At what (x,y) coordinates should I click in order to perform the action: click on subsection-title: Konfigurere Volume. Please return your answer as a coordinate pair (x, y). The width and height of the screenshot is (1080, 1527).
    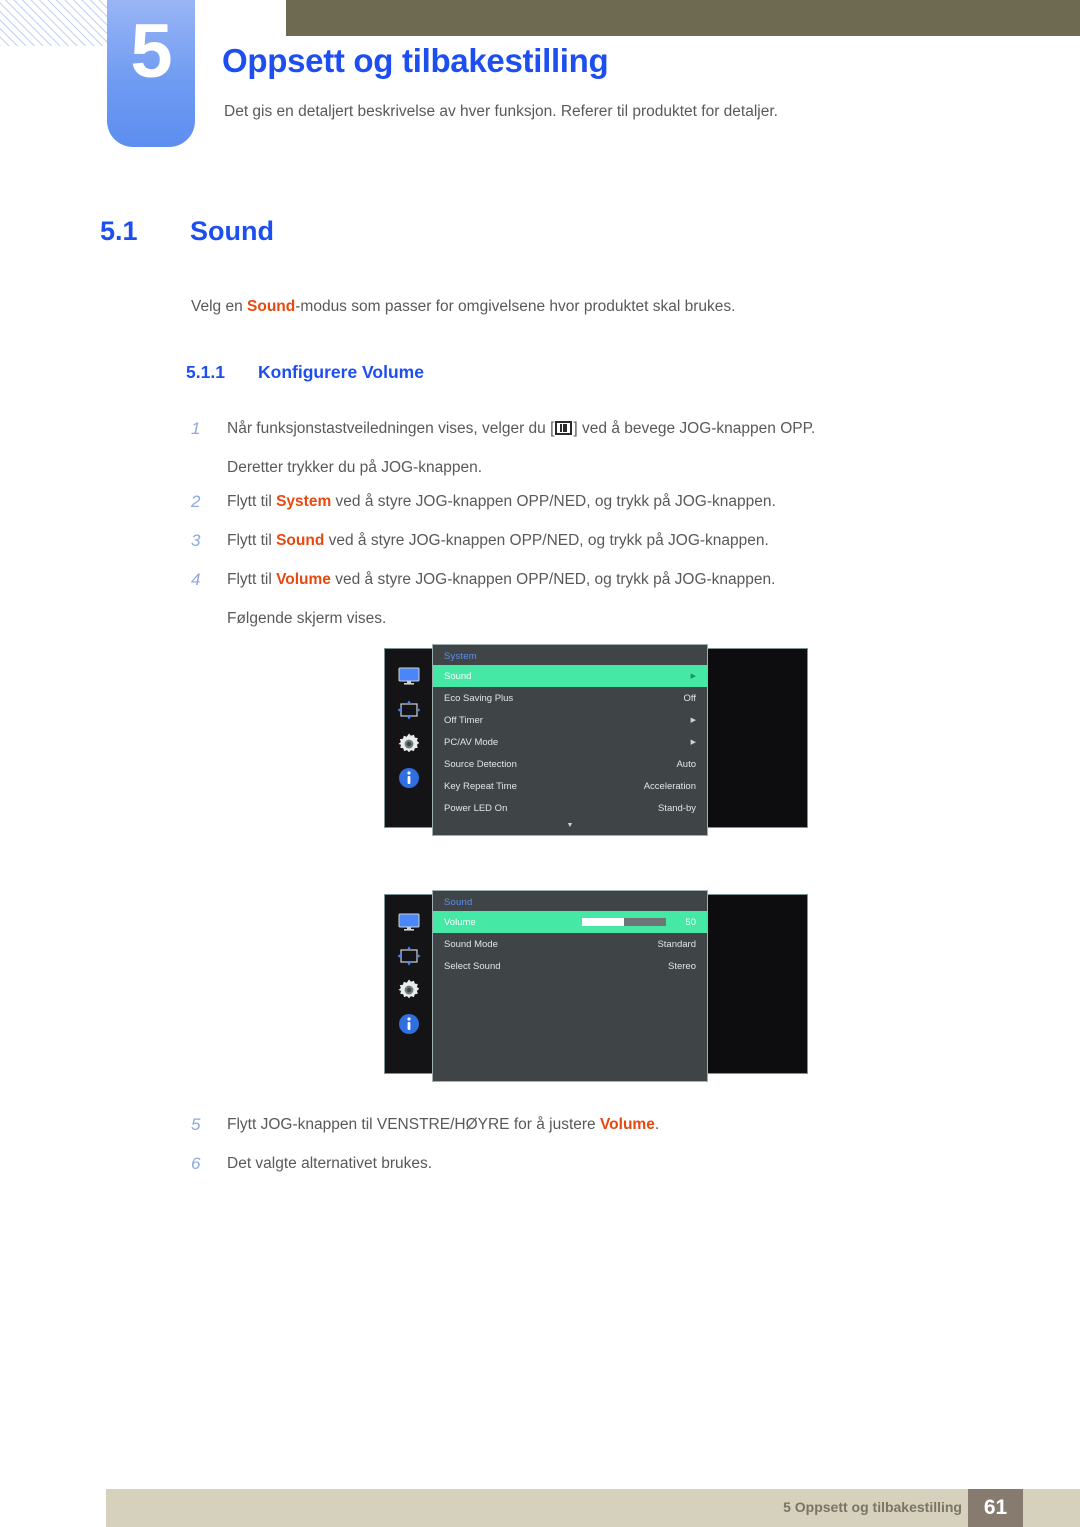
    Looking at the image, I should click on (341, 372).